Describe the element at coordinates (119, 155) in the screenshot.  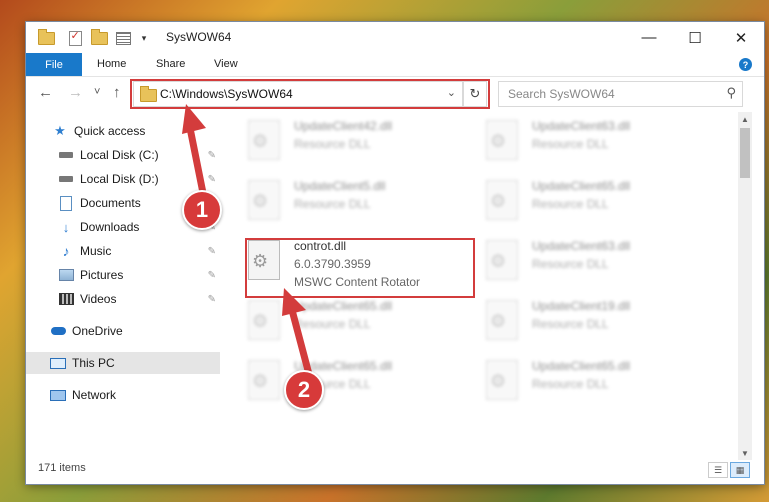
I see `sidebar-item-label: Local Disk (C:)` at that location.